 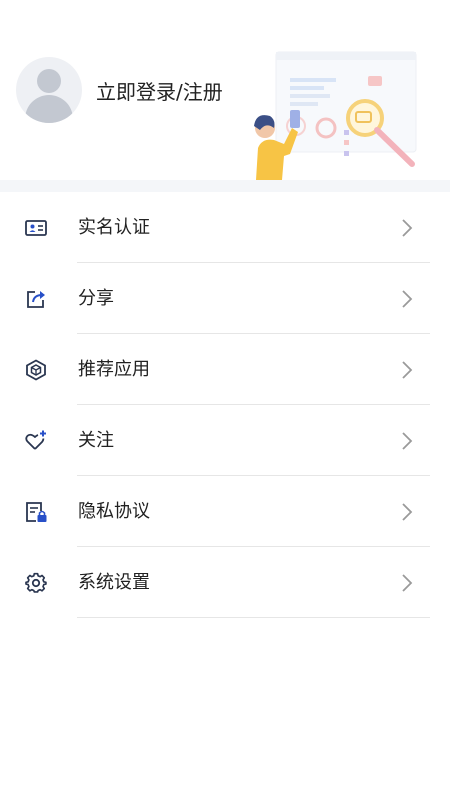 I want to click on header-illustration, so click(x=335, y=115).